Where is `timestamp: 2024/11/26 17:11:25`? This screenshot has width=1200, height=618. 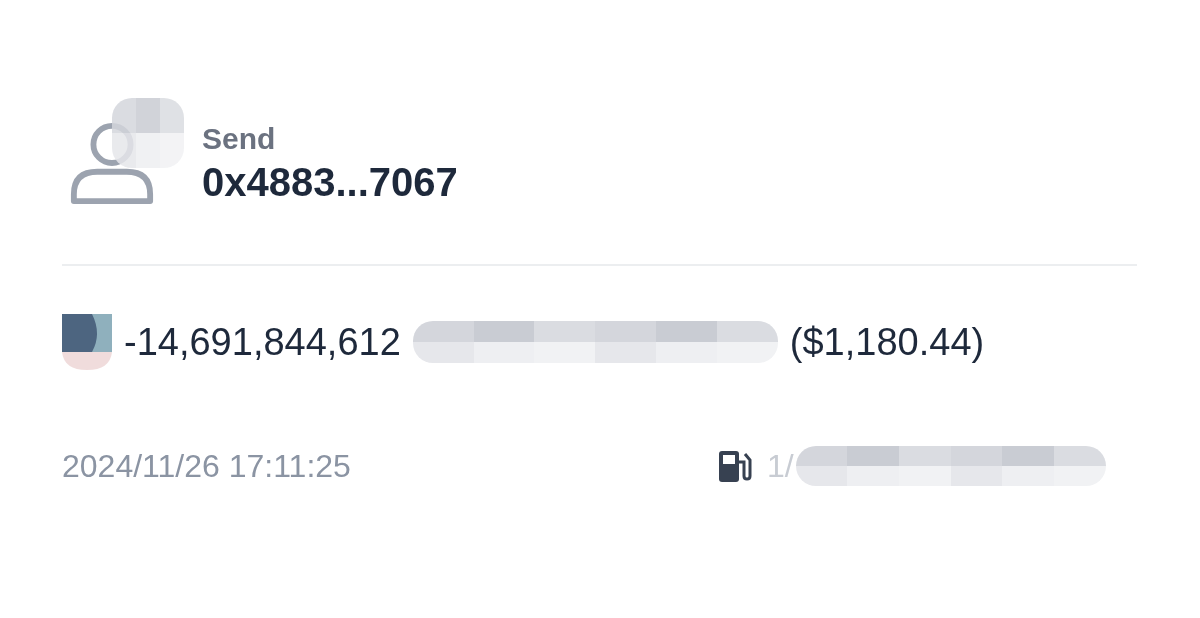 timestamp: 2024/11/26 17:11:25 is located at coordinates (206, 466).